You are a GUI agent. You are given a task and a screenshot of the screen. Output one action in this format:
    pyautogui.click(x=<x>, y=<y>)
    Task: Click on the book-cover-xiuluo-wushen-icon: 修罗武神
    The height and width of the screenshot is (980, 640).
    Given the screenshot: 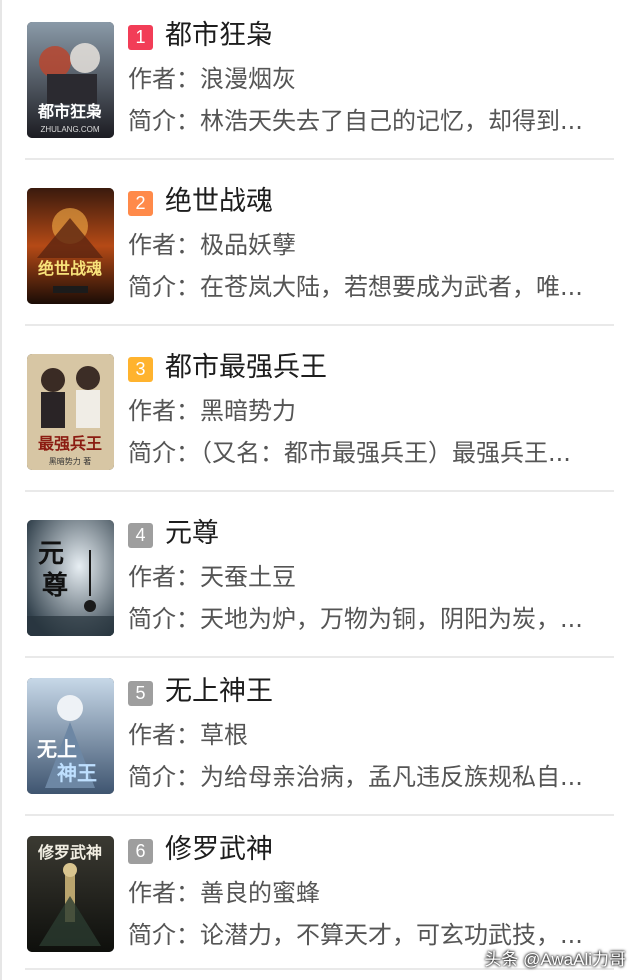 What is the action you would take?
    pyautogui.click(x=70, y=894)
    